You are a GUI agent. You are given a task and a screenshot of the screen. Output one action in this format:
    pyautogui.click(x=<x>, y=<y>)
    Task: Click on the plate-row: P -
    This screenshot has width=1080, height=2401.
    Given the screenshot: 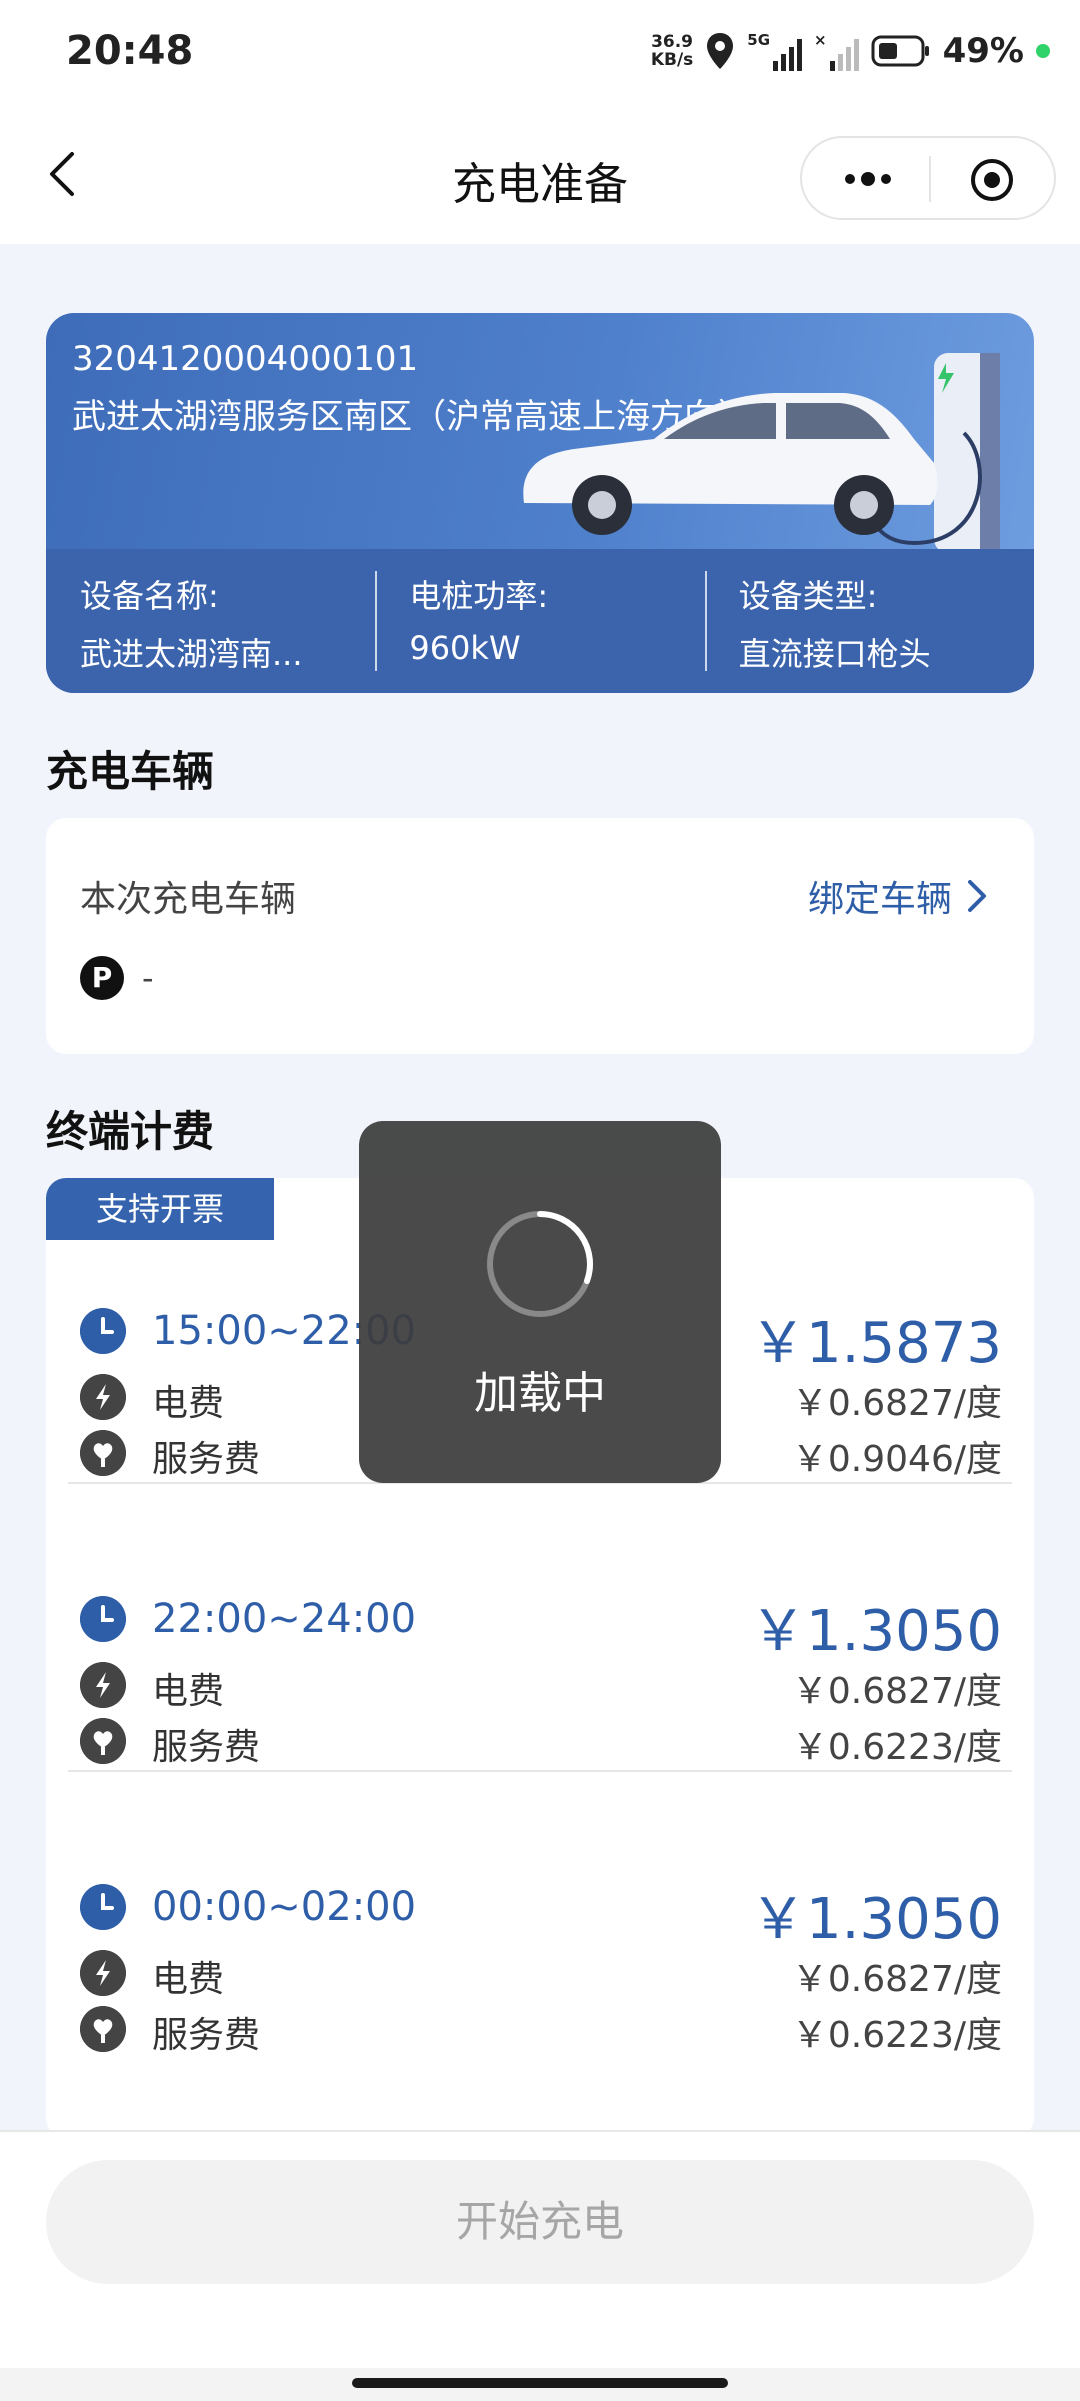 What is the action you would take?
    pyautogui.click(x=117, y=978)
    